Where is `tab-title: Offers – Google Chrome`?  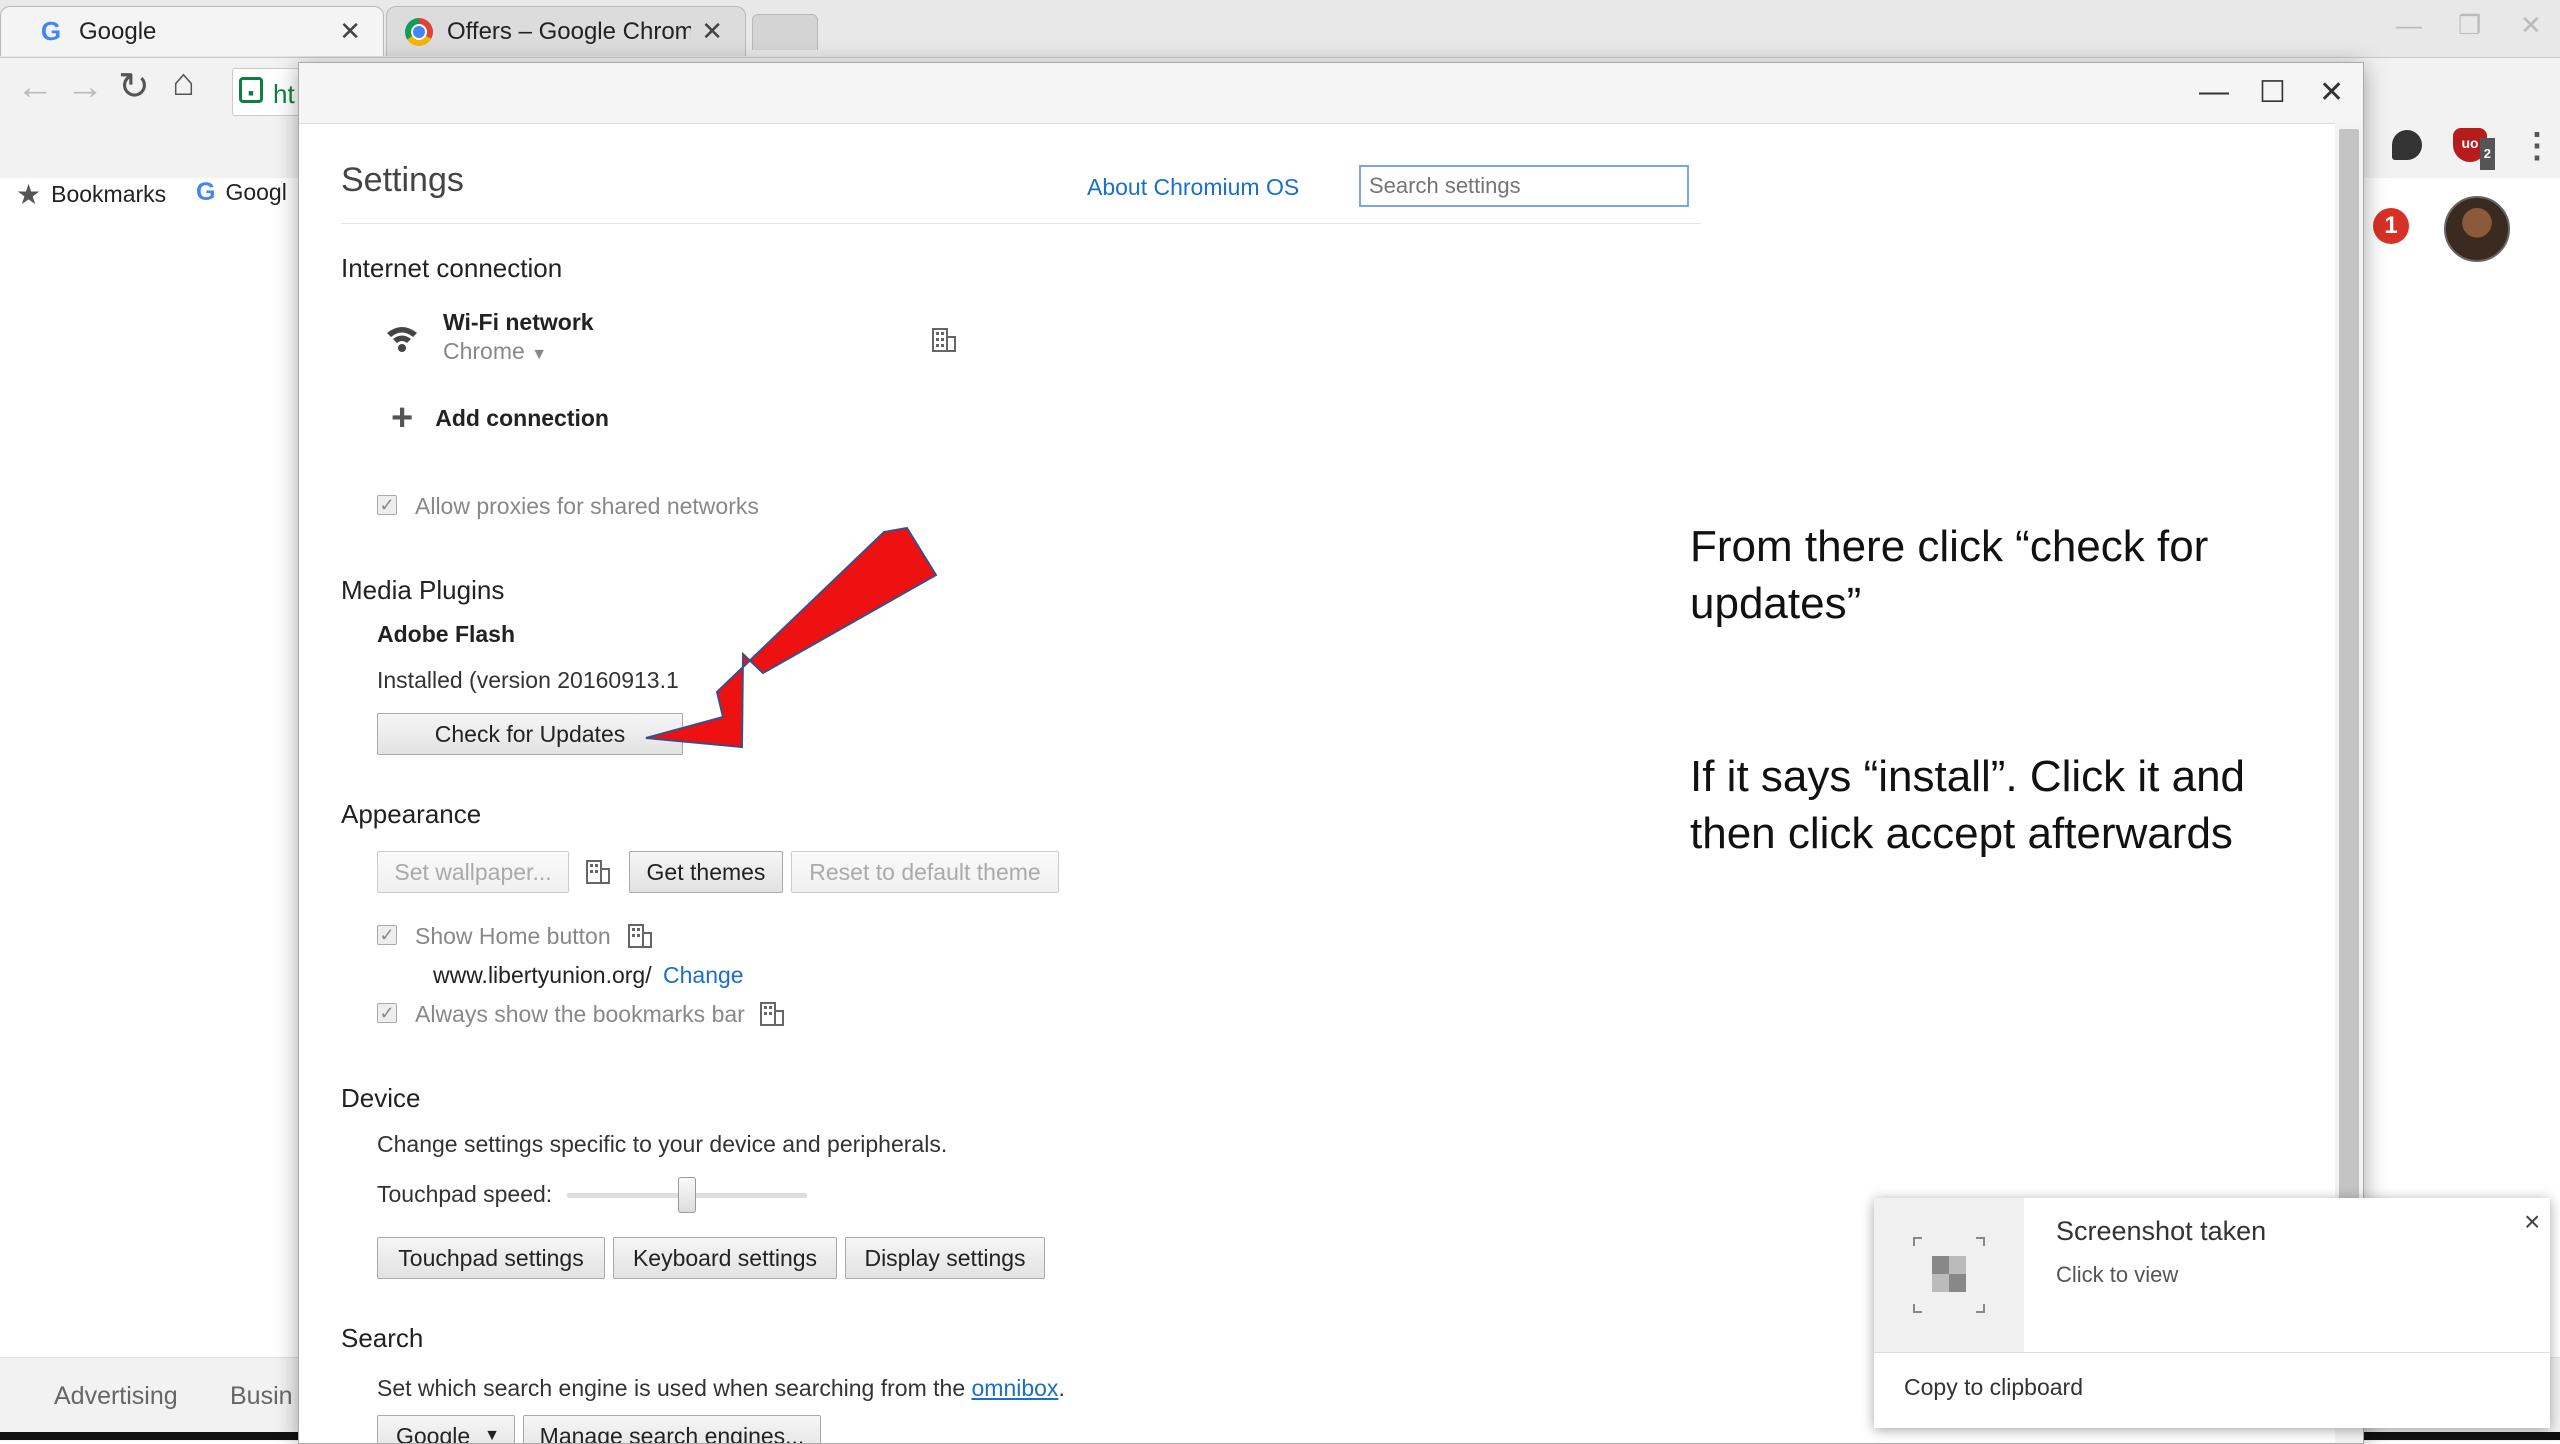
tab-title: Offers – Google Chrome is located at coordinates (569, 32).